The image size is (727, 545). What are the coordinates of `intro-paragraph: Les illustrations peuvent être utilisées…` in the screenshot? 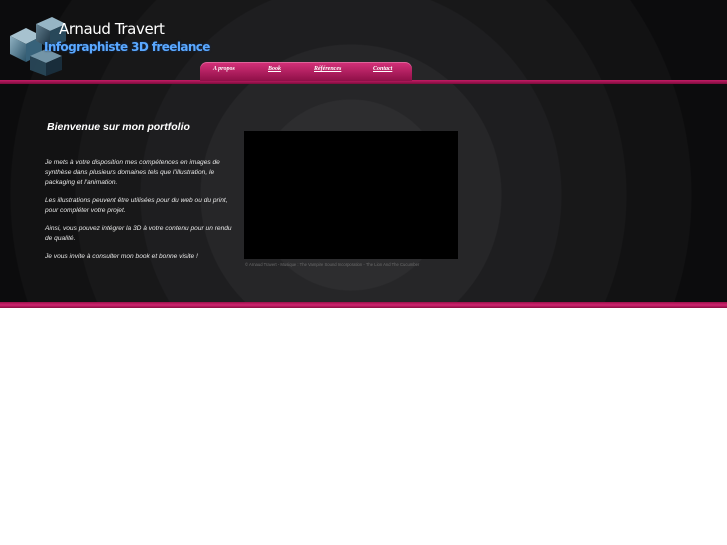 It's located at (136, 205).